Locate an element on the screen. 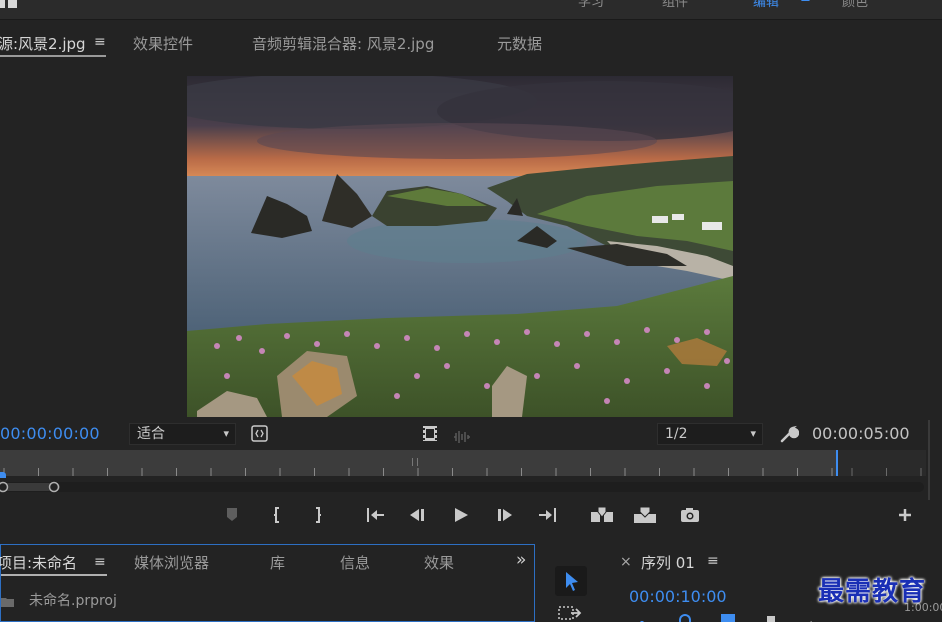 The image size is (942, 622). fit-select-value: 适合 is located at coordinates (151, 434).